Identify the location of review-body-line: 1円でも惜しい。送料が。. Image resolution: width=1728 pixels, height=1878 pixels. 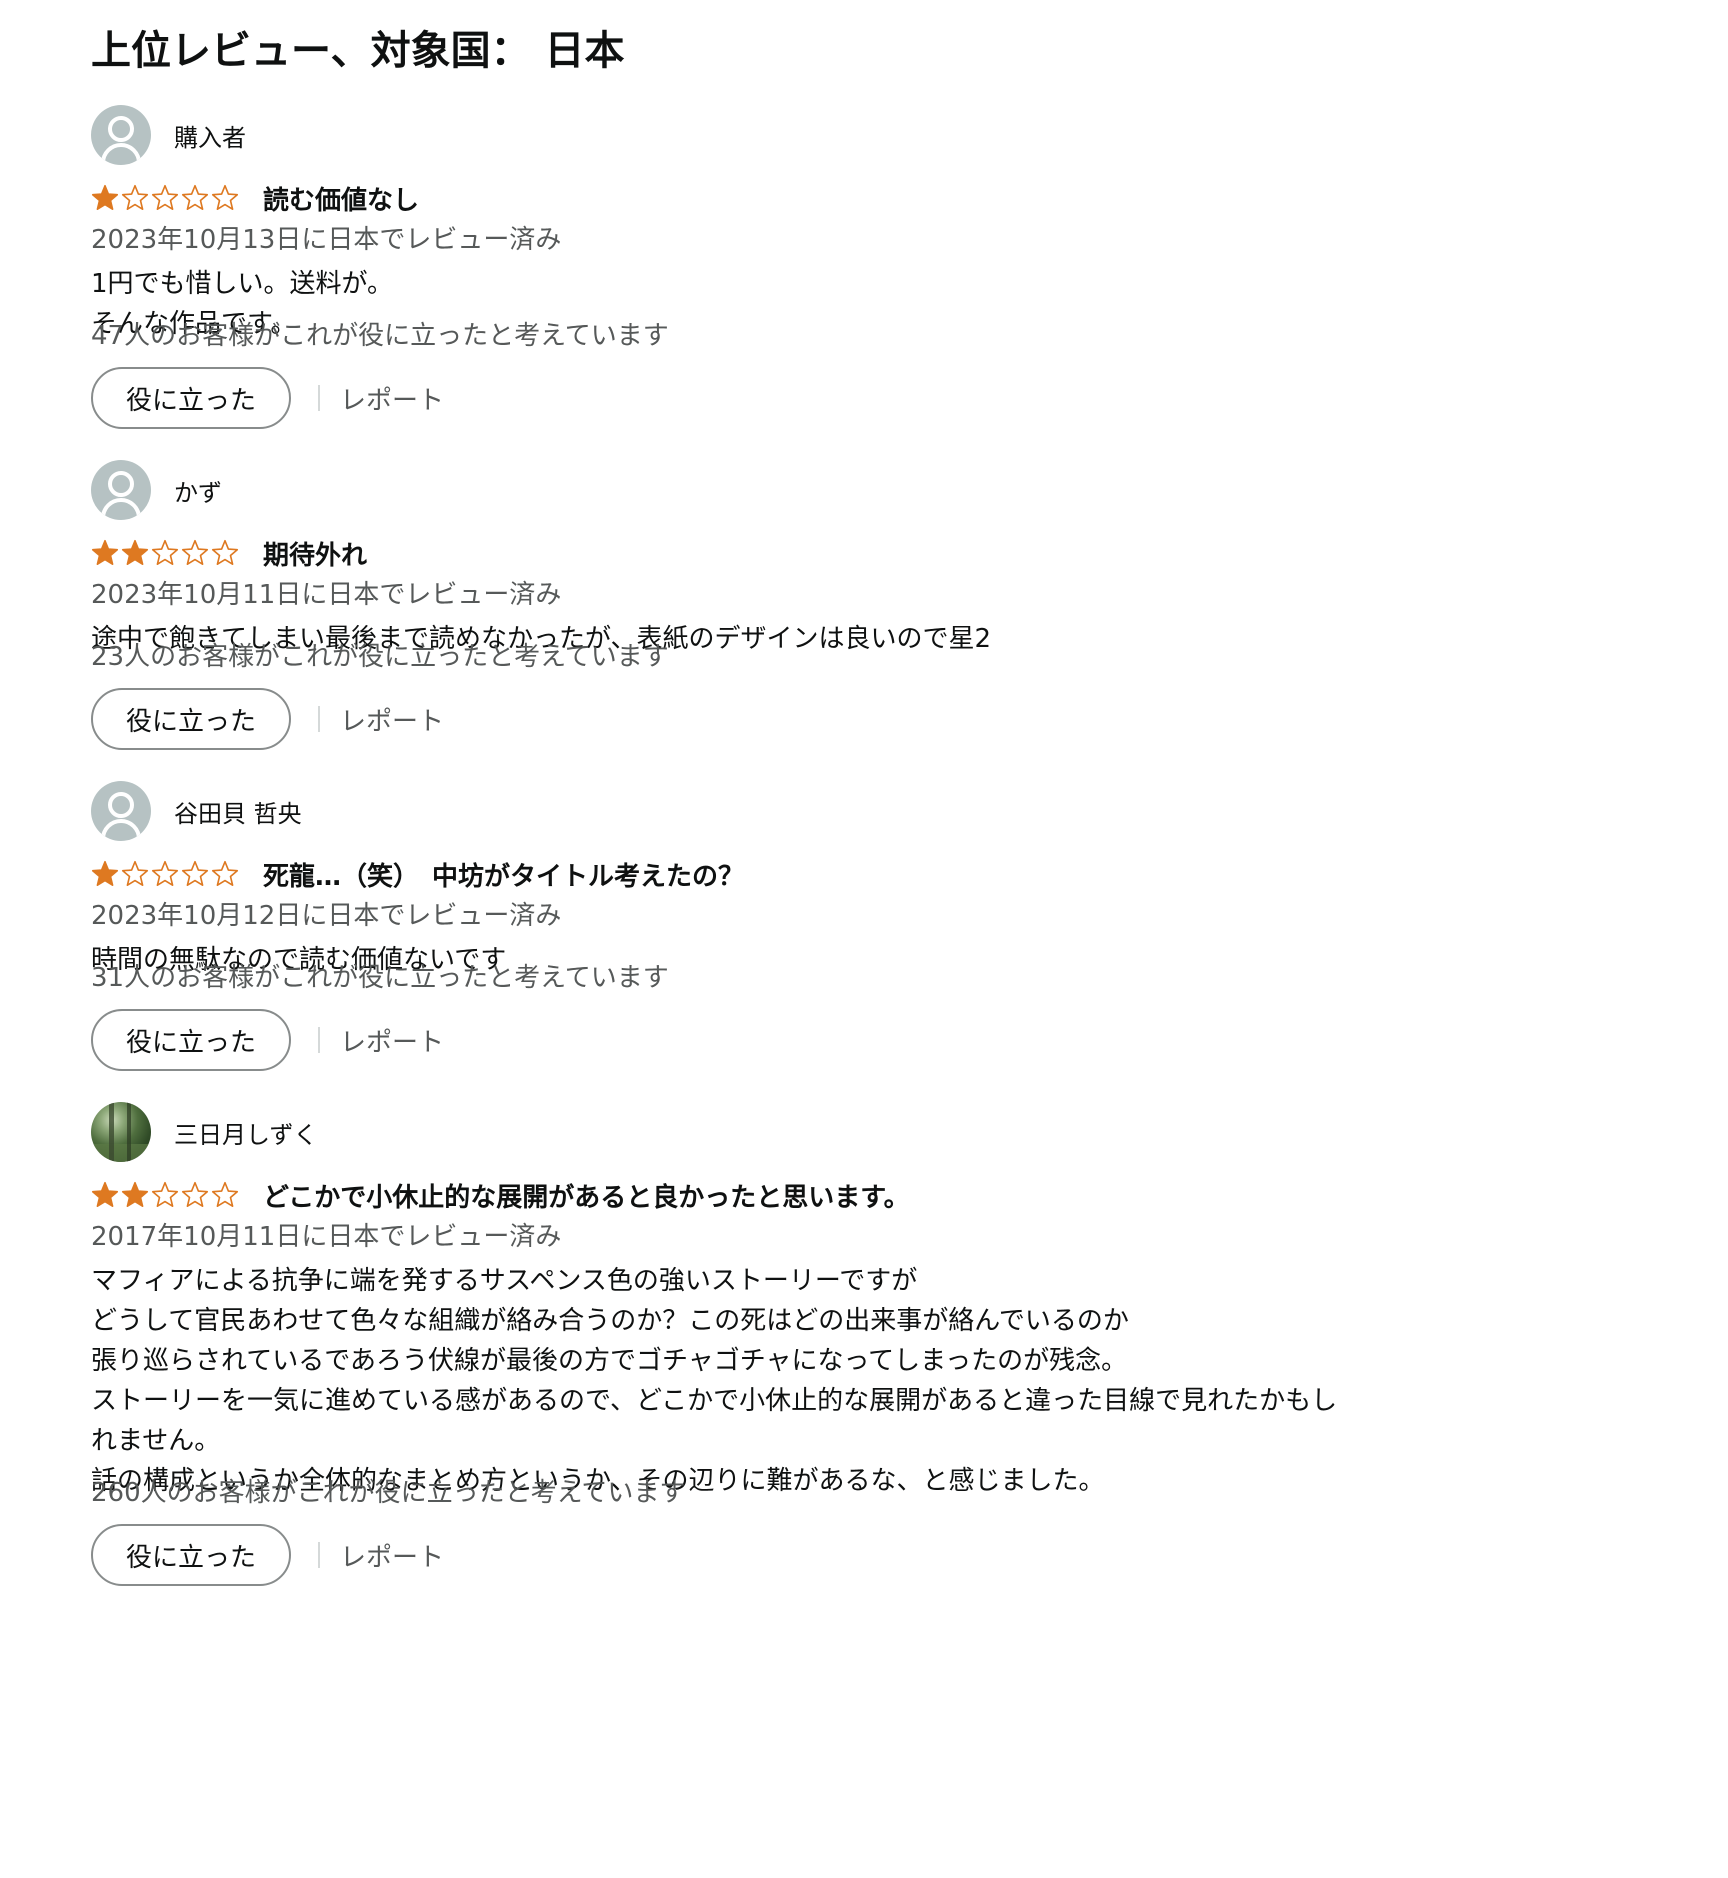
(242, 284).